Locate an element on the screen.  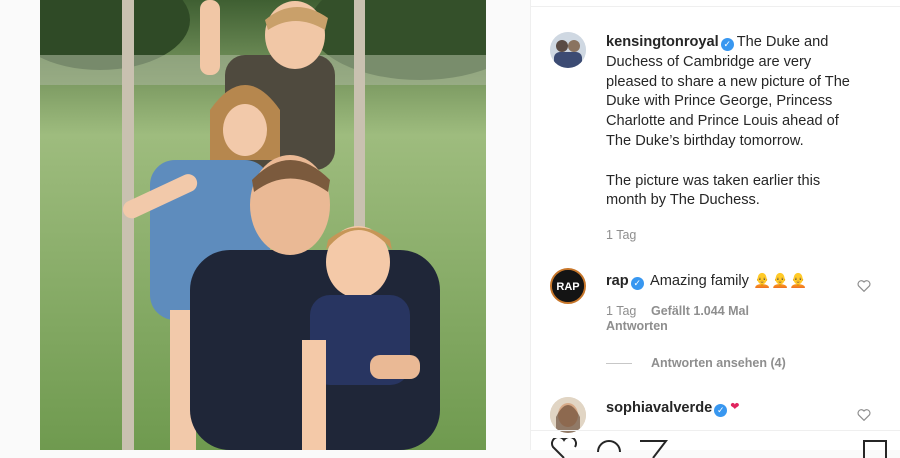
caption-line: The Duke’s birthday tomorrow. is located at coordinates (705, 140).